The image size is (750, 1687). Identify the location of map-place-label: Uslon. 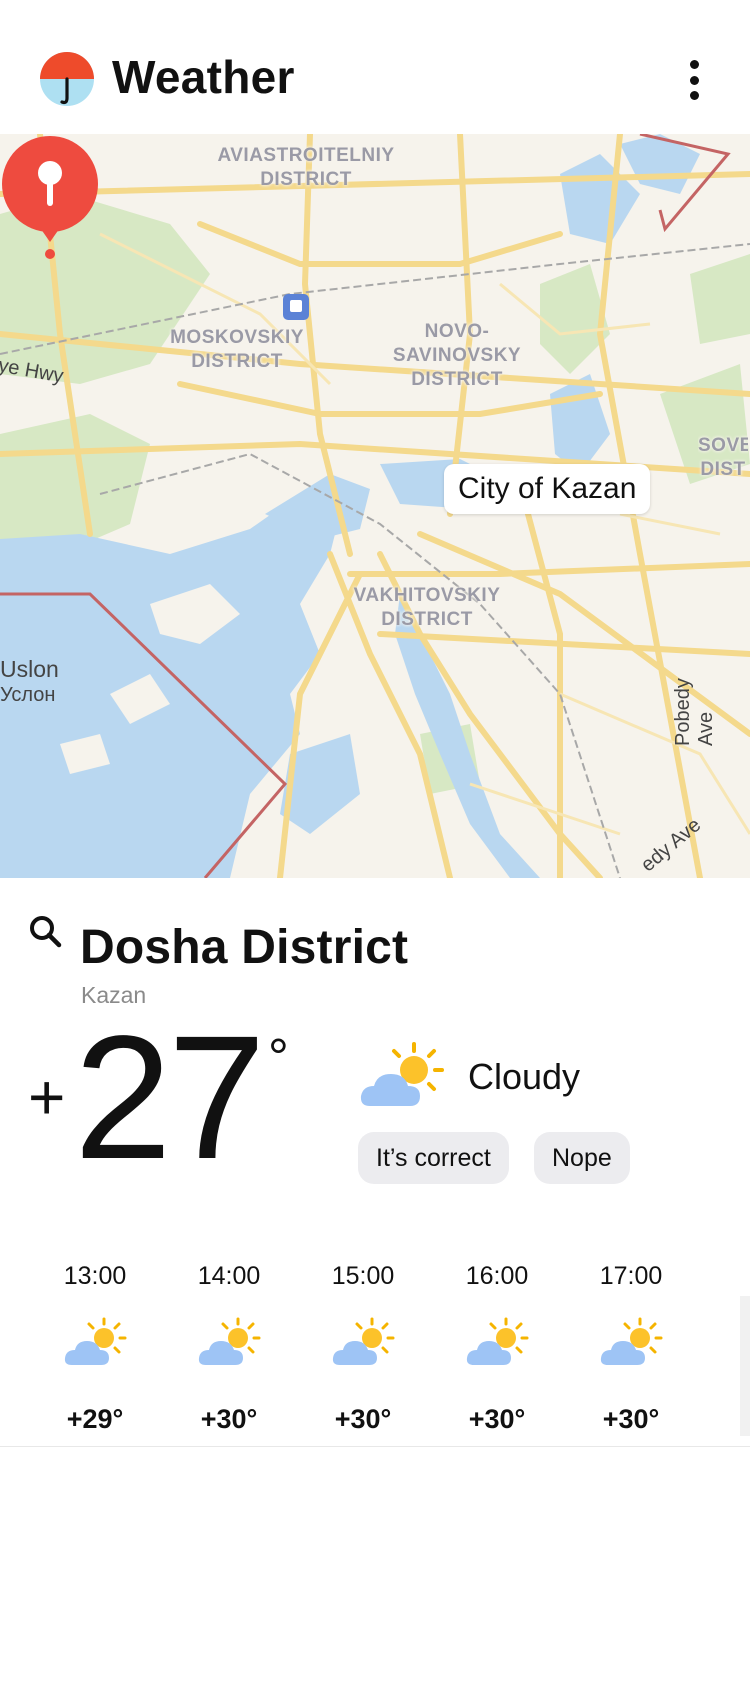
(29, 669).